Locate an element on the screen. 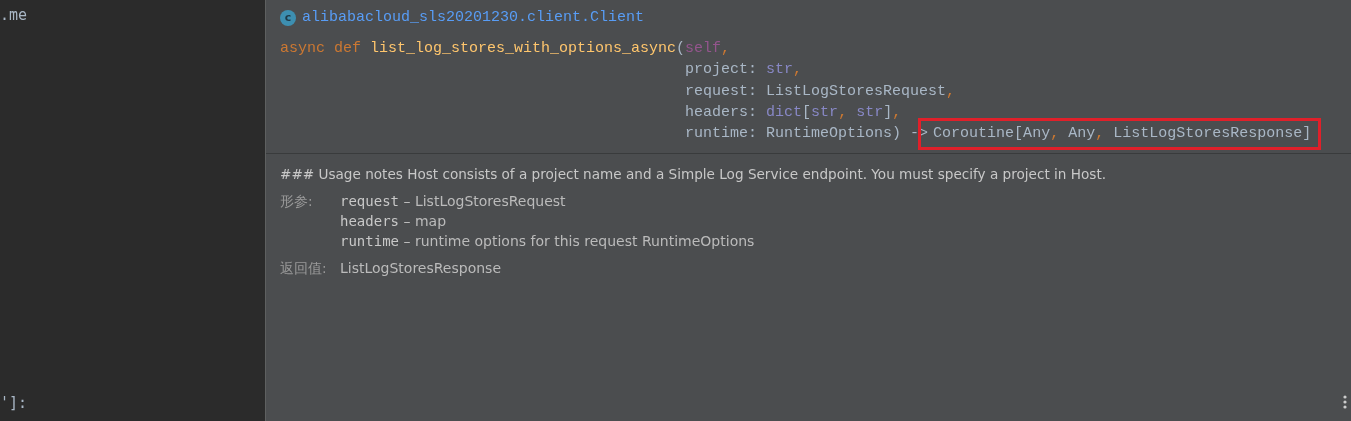 This screenshot has width=1351, height=421. returns-label: 返回值: is located at coordinates (304, 269).